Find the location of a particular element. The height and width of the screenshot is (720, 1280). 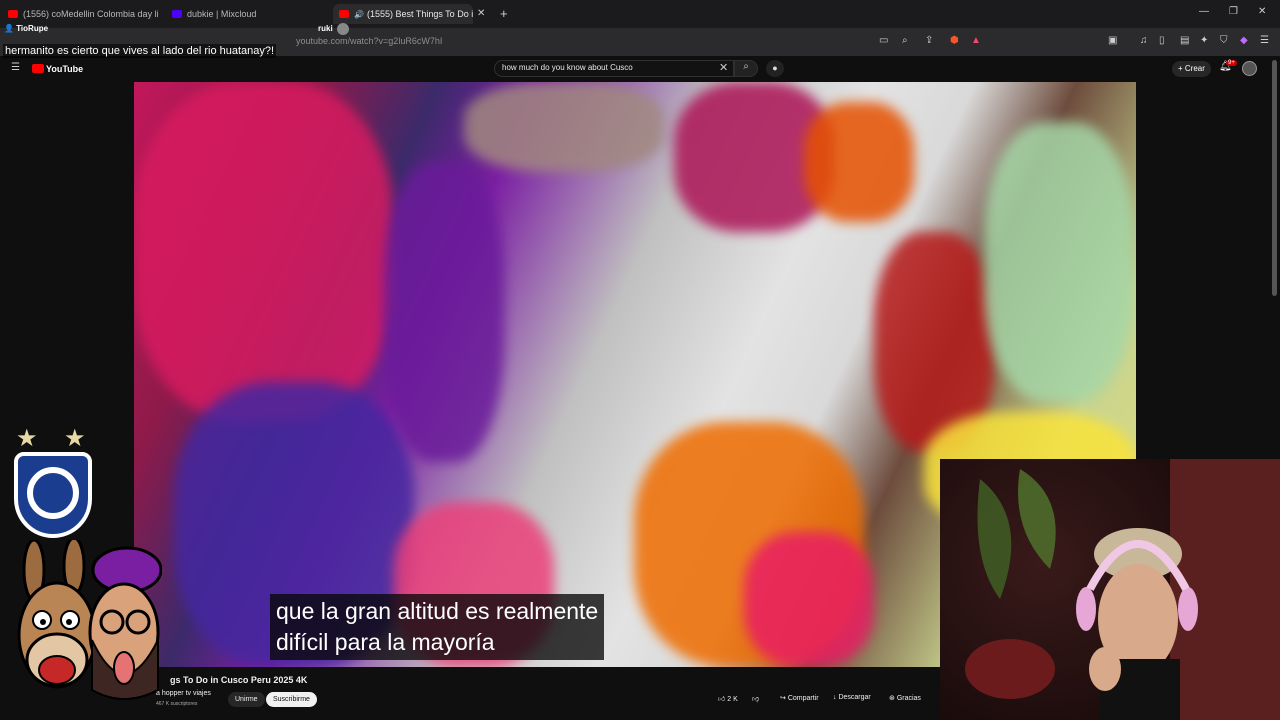

chat-username: 👤 TioRupe is located at coordinates (26, 28).